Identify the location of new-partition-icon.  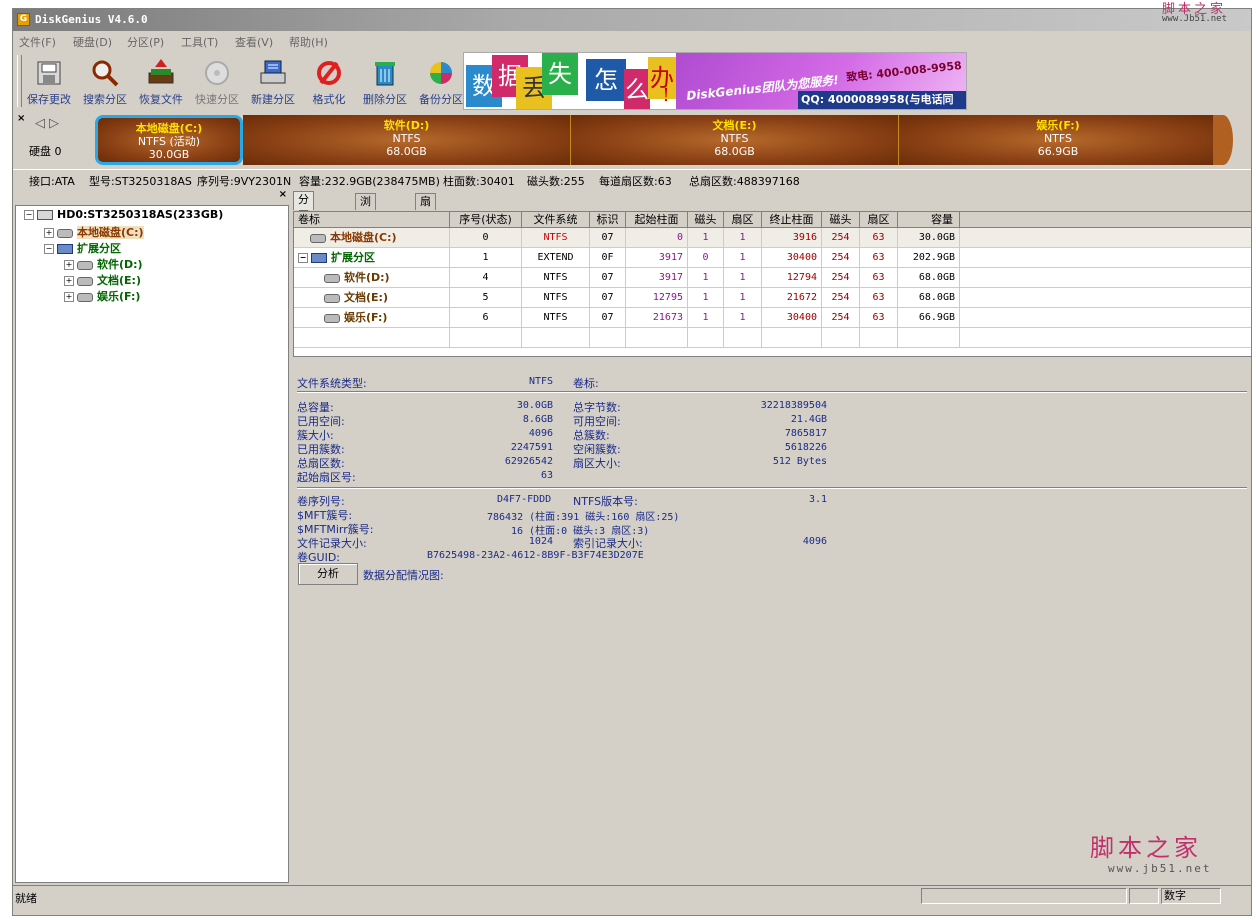
(273, 73).